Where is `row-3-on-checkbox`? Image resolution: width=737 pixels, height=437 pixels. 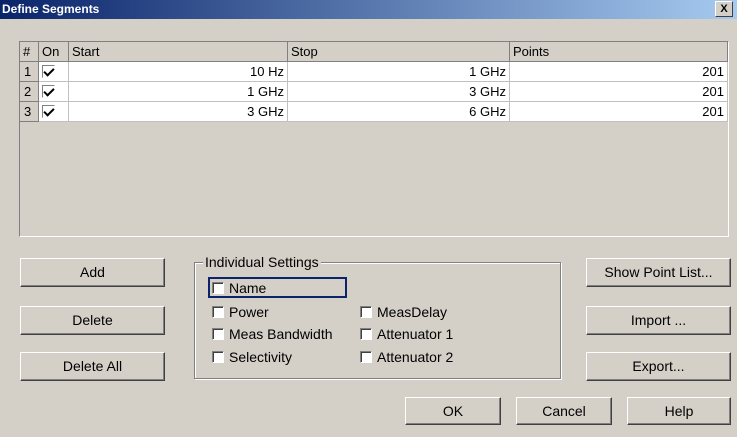 row-3-on-checkbox is located at coordinates (48, 111).